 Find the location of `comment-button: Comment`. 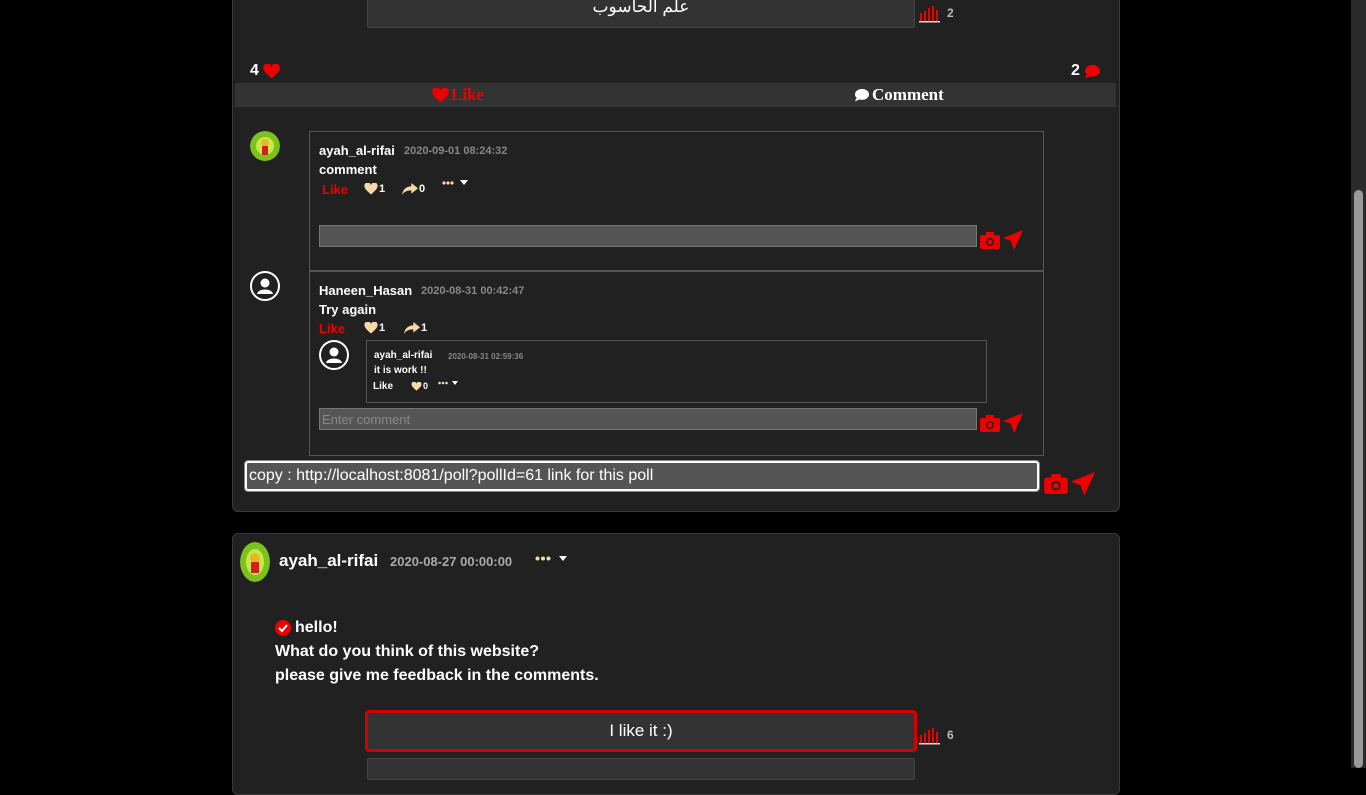

comment-button: Comment is located at coordinates (899, 95).